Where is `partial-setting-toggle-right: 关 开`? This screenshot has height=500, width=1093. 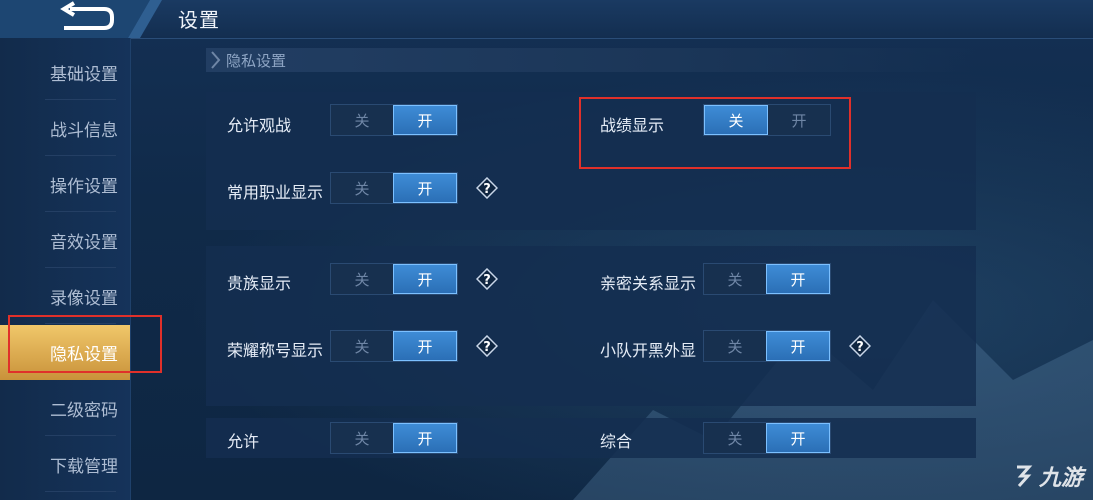
partial-setting-toggle-right: 关 开 is located at coordinates (767, 438).